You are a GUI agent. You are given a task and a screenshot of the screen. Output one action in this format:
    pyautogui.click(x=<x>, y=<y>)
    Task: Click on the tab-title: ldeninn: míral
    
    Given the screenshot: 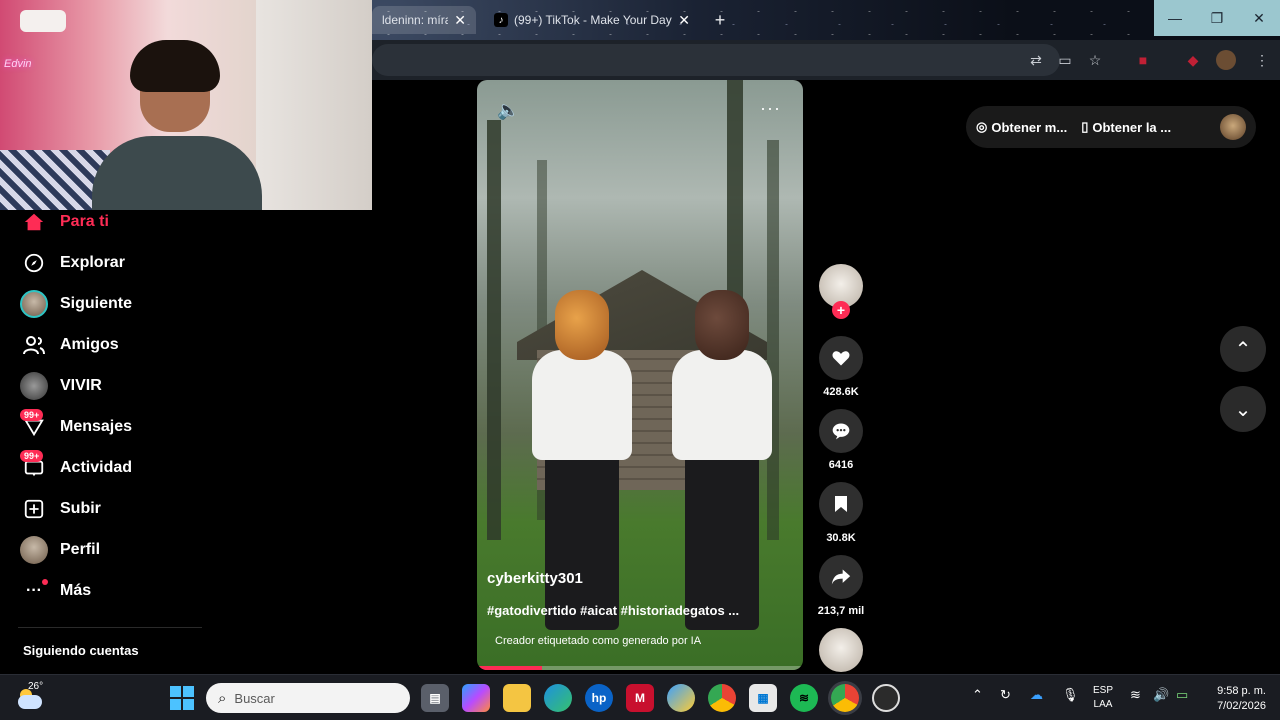 What is the action you would take?
    pyautogui.click(x=415, y=20)
    